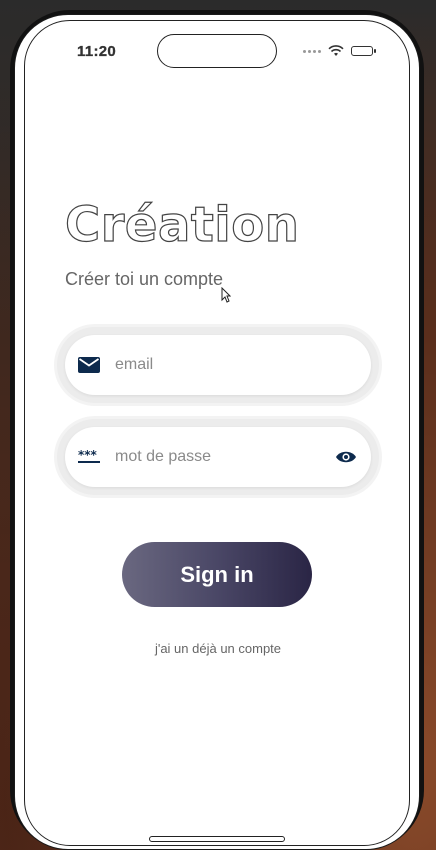 The image size is (436, 850). I want to click on status-time: 11:20, so click(97, 51).